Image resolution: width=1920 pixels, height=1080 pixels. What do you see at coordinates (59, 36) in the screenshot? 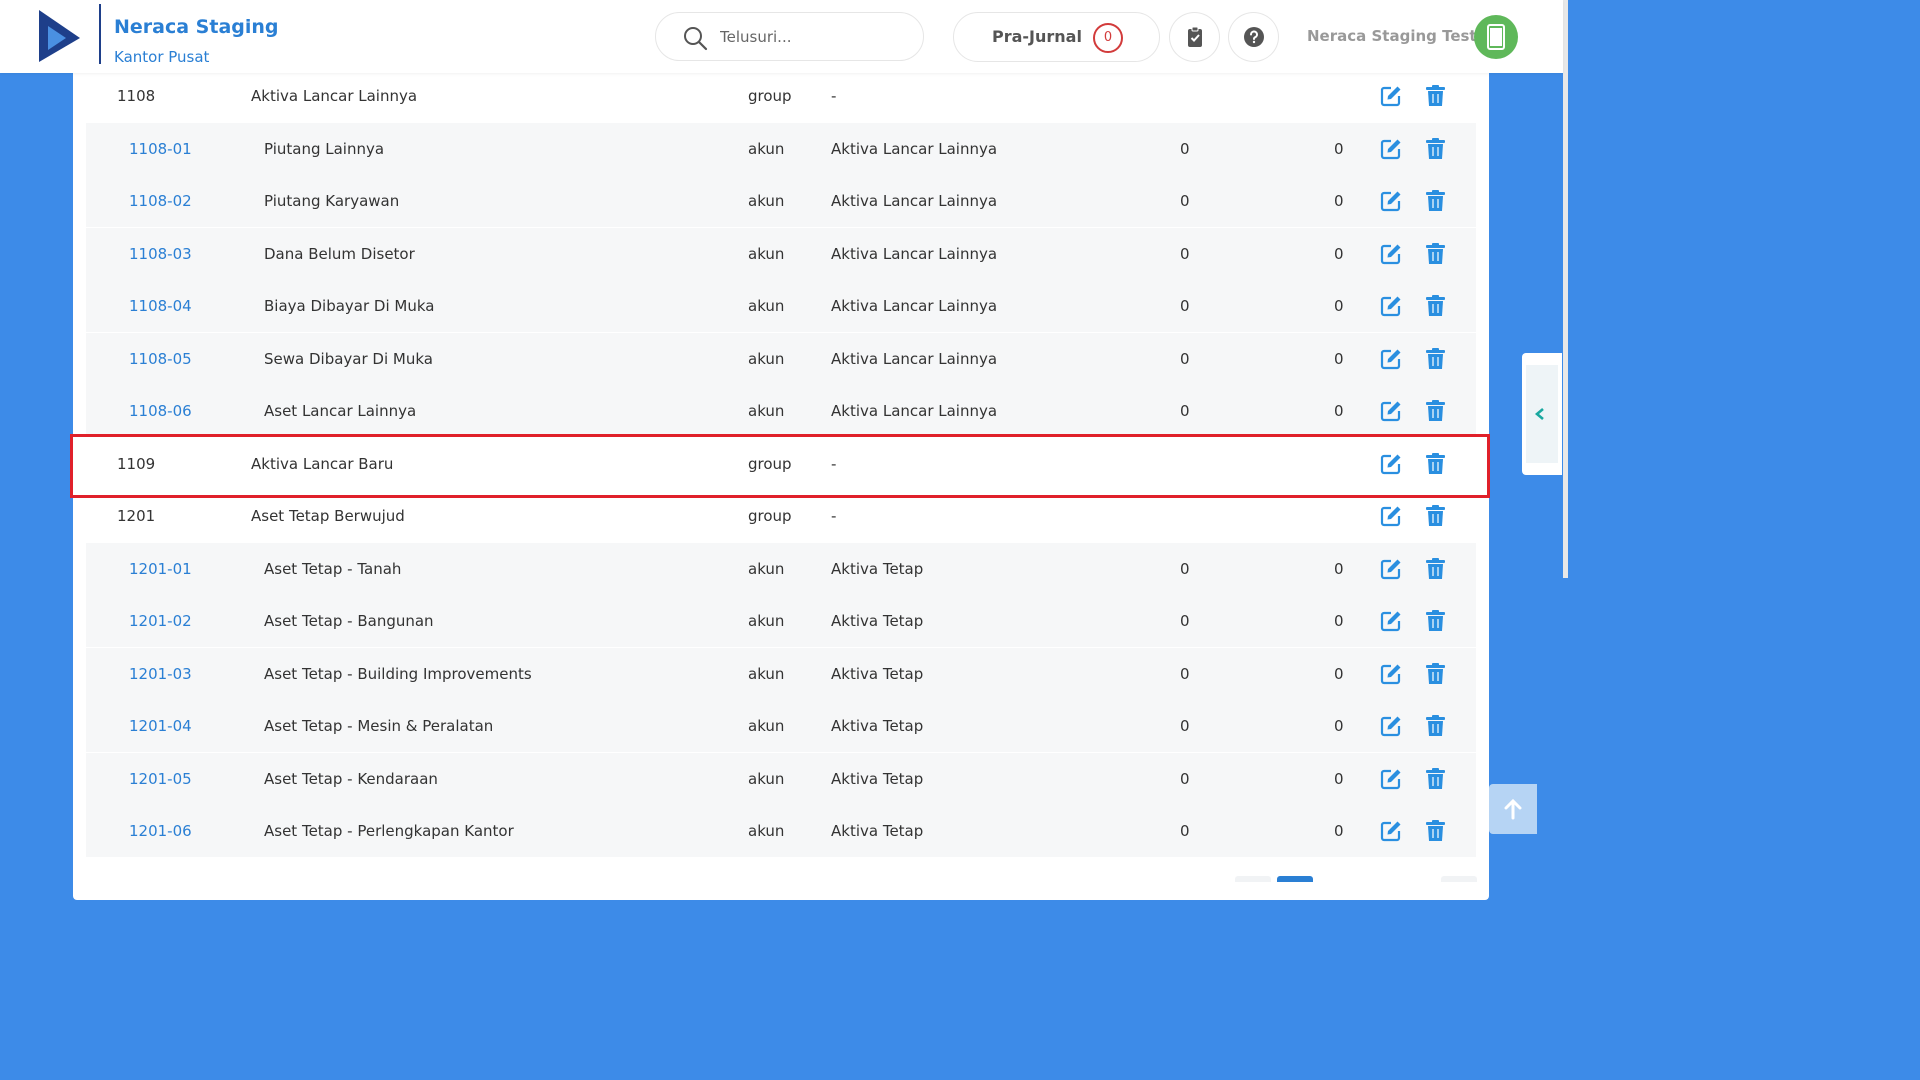
I see `play-logo-icon` at bounding box center [59, 36].